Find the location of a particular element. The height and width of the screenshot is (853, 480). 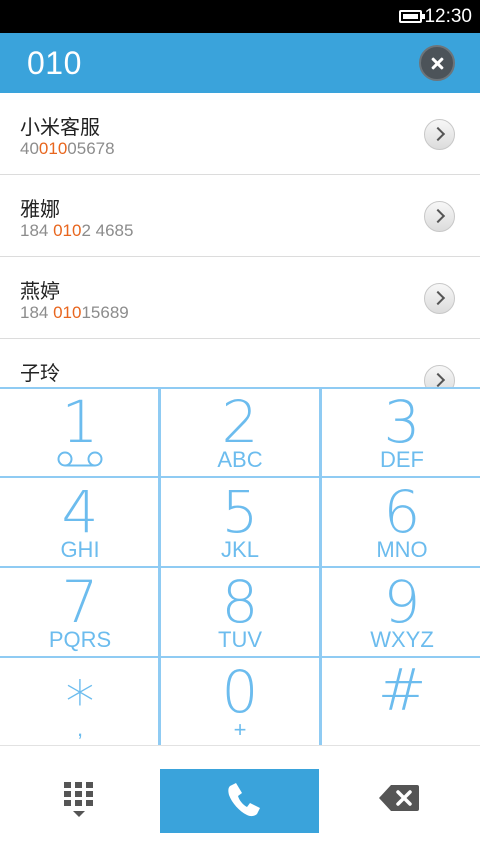

list-item: 子玲 is located at coordinates (240, 363).